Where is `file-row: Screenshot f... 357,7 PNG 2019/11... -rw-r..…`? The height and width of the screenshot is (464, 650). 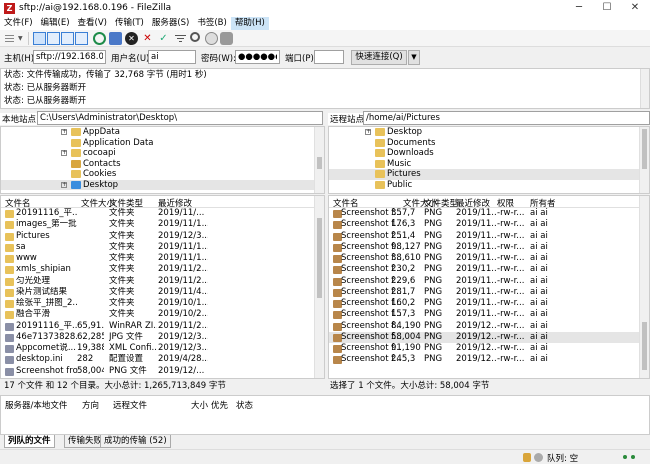
file-row: Screenshot f... 357,7 PNG 2019/11... -rw-r..… is located at coordinates (489, 213).